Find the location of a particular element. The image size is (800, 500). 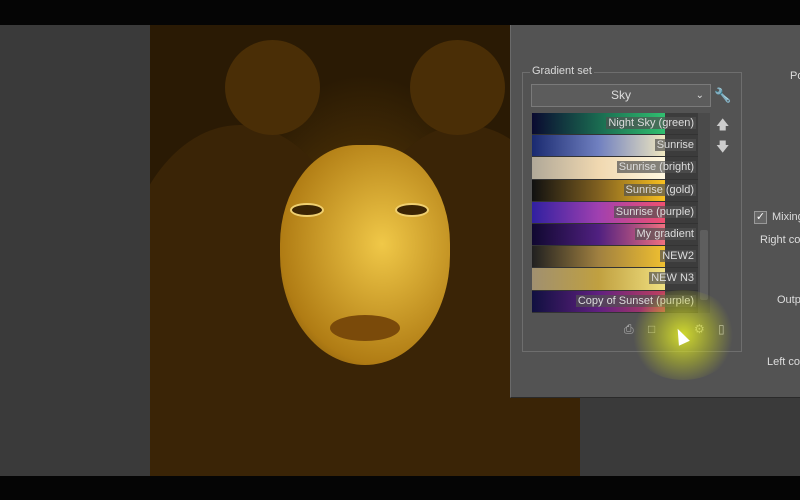

eye-left is located at coordinates (307, 210).